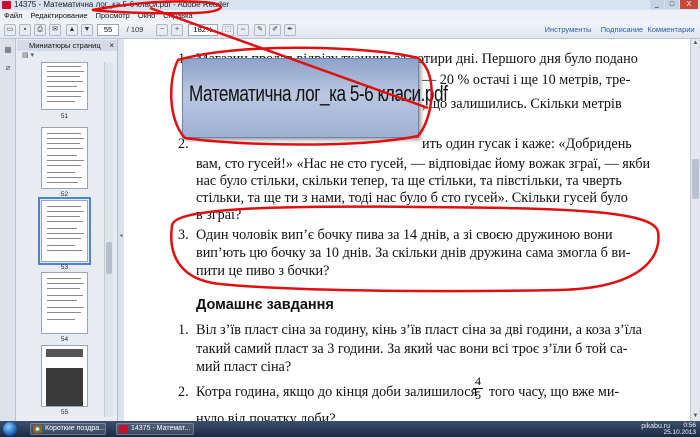 This screenshot has height=437, width=700. I want to click on fraction: 4 5, so click(478, 388).